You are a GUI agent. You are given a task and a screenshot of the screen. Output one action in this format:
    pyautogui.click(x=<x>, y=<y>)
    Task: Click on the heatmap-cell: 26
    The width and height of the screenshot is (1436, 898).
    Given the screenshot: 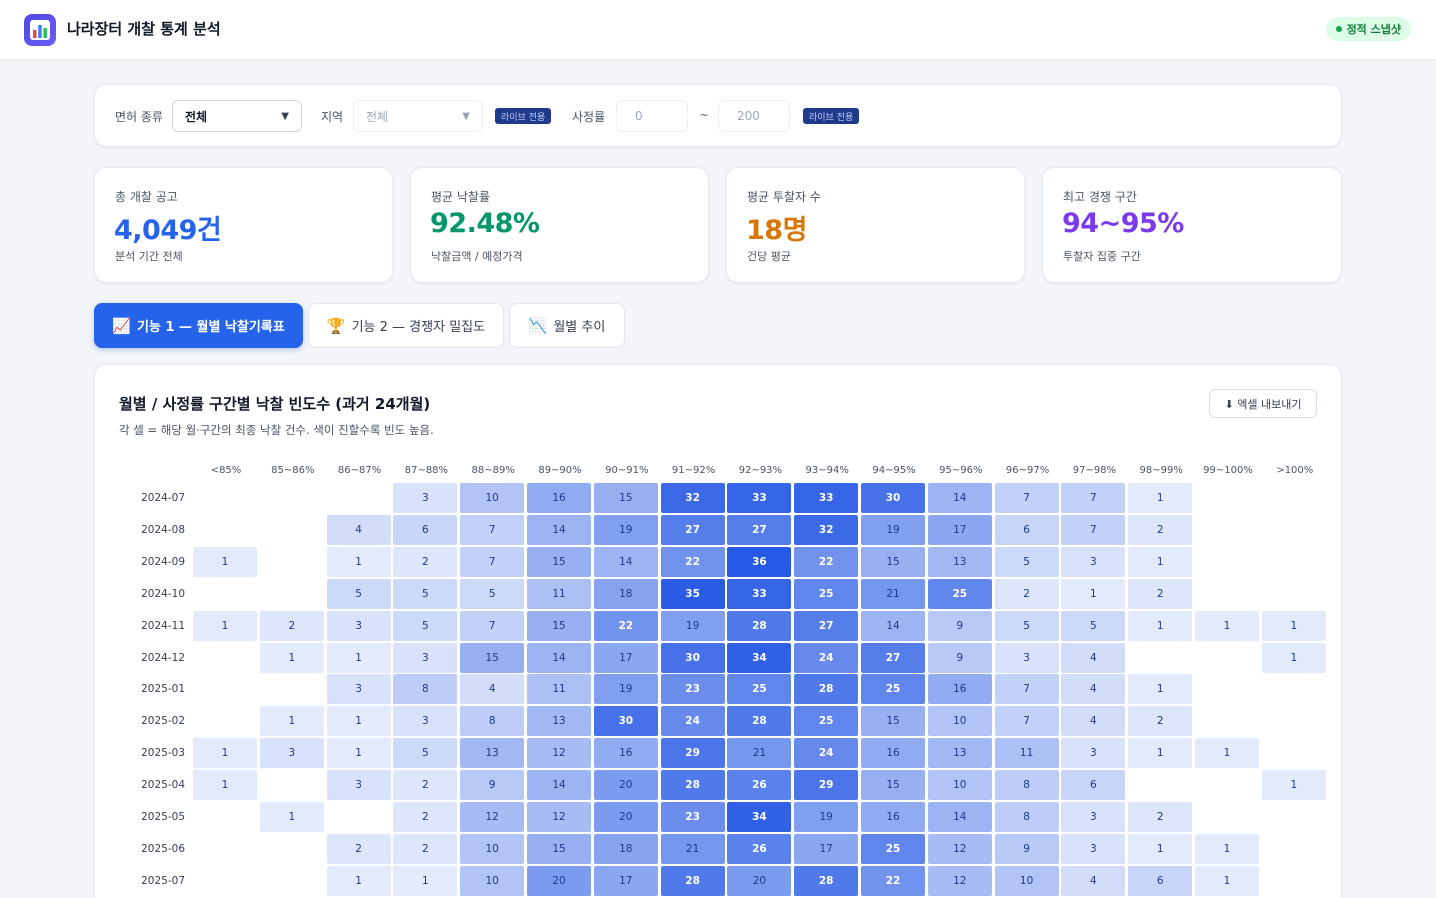 What is the action you would take?
    pyautogui.click(x=759, y=785)
    